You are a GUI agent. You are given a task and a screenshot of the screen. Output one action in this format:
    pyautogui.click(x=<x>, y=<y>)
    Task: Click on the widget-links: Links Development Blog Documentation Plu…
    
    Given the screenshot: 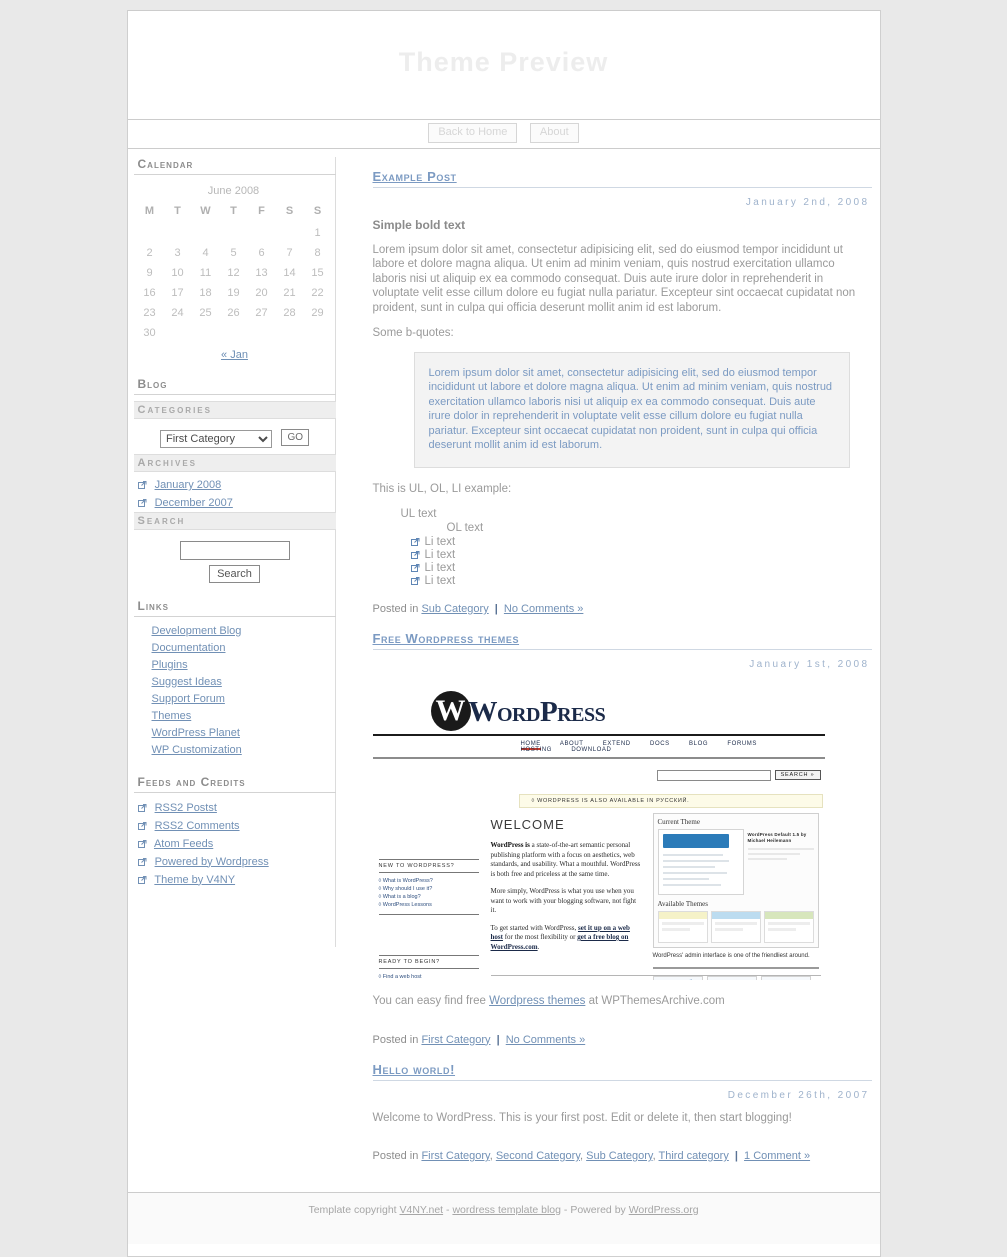 What is the action you would take?
    pyautogui.click(x=234, y=679)
    